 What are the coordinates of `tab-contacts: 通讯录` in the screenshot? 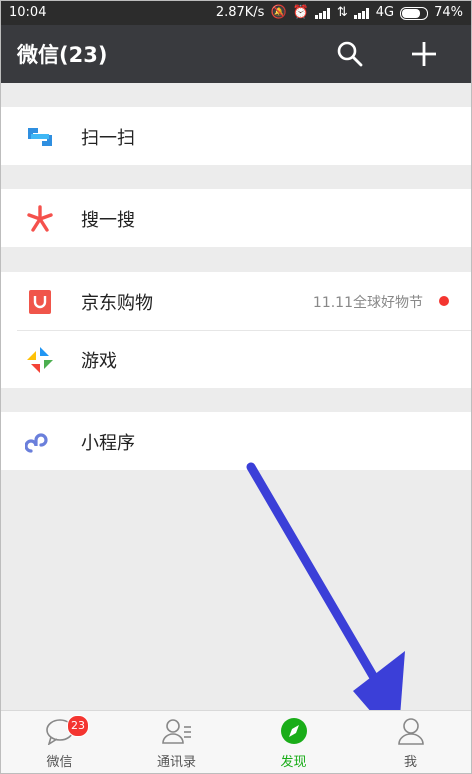 It's located at (176, 742).